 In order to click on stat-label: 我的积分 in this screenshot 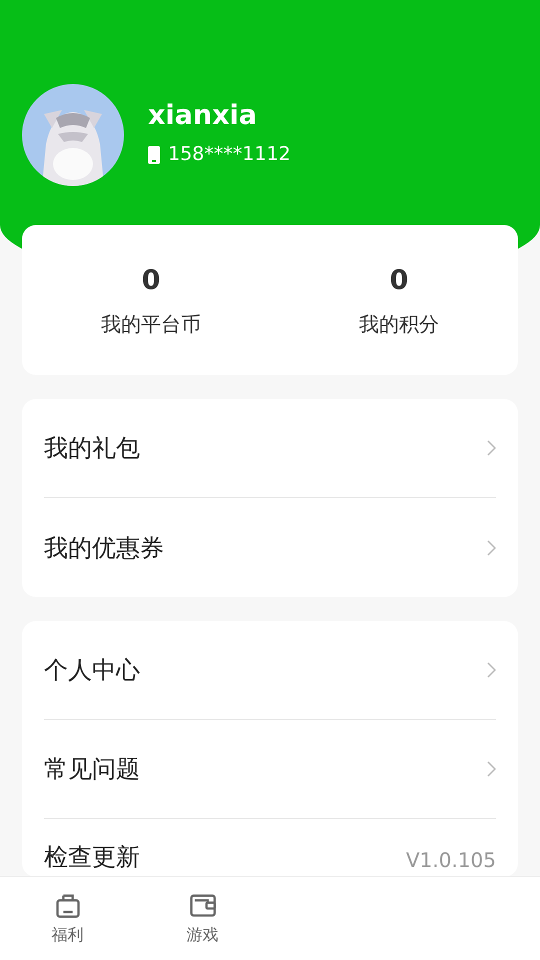, I will do `click(399, 324)`.